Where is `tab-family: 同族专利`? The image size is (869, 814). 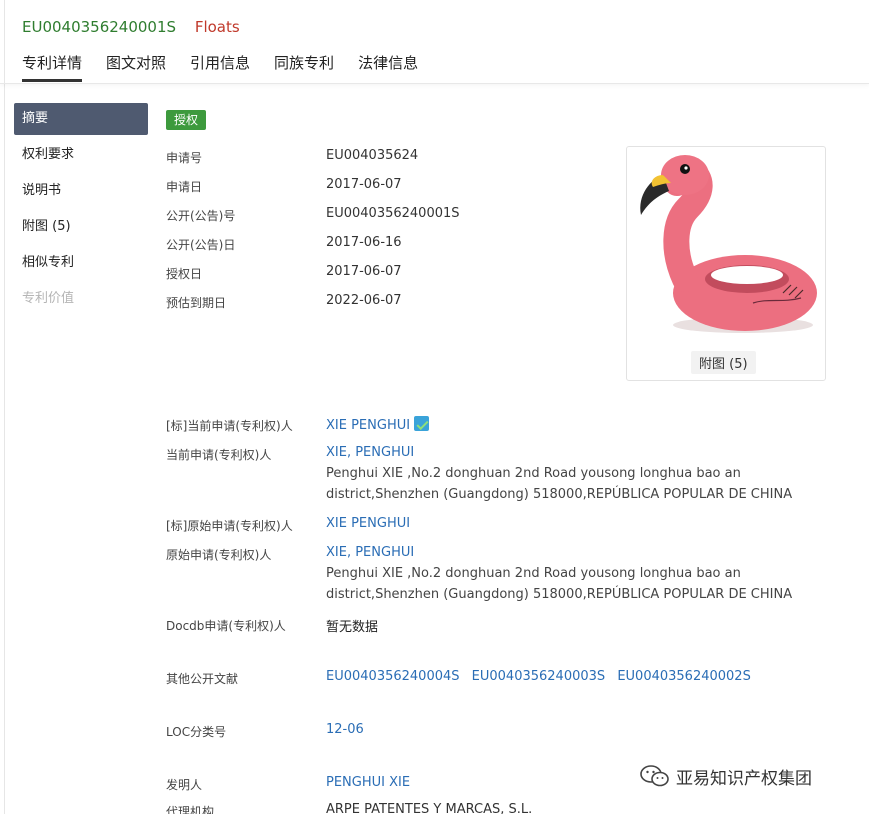 tab-family: 同族专利 is located at coordinates (304, 67).